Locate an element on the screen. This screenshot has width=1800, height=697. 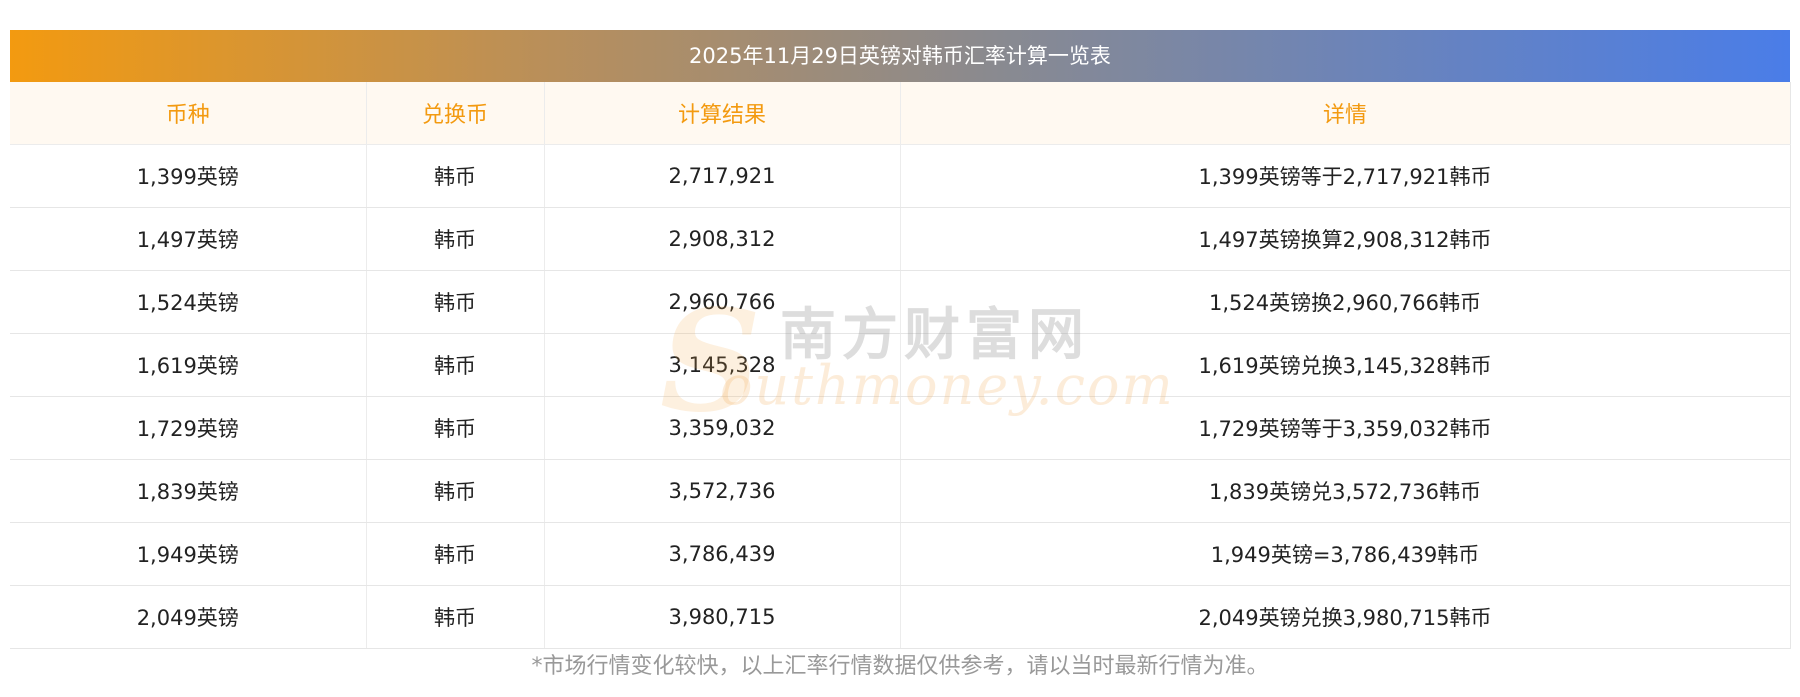
cell-result: 2,908,312 is located at coordinates (722, 239).